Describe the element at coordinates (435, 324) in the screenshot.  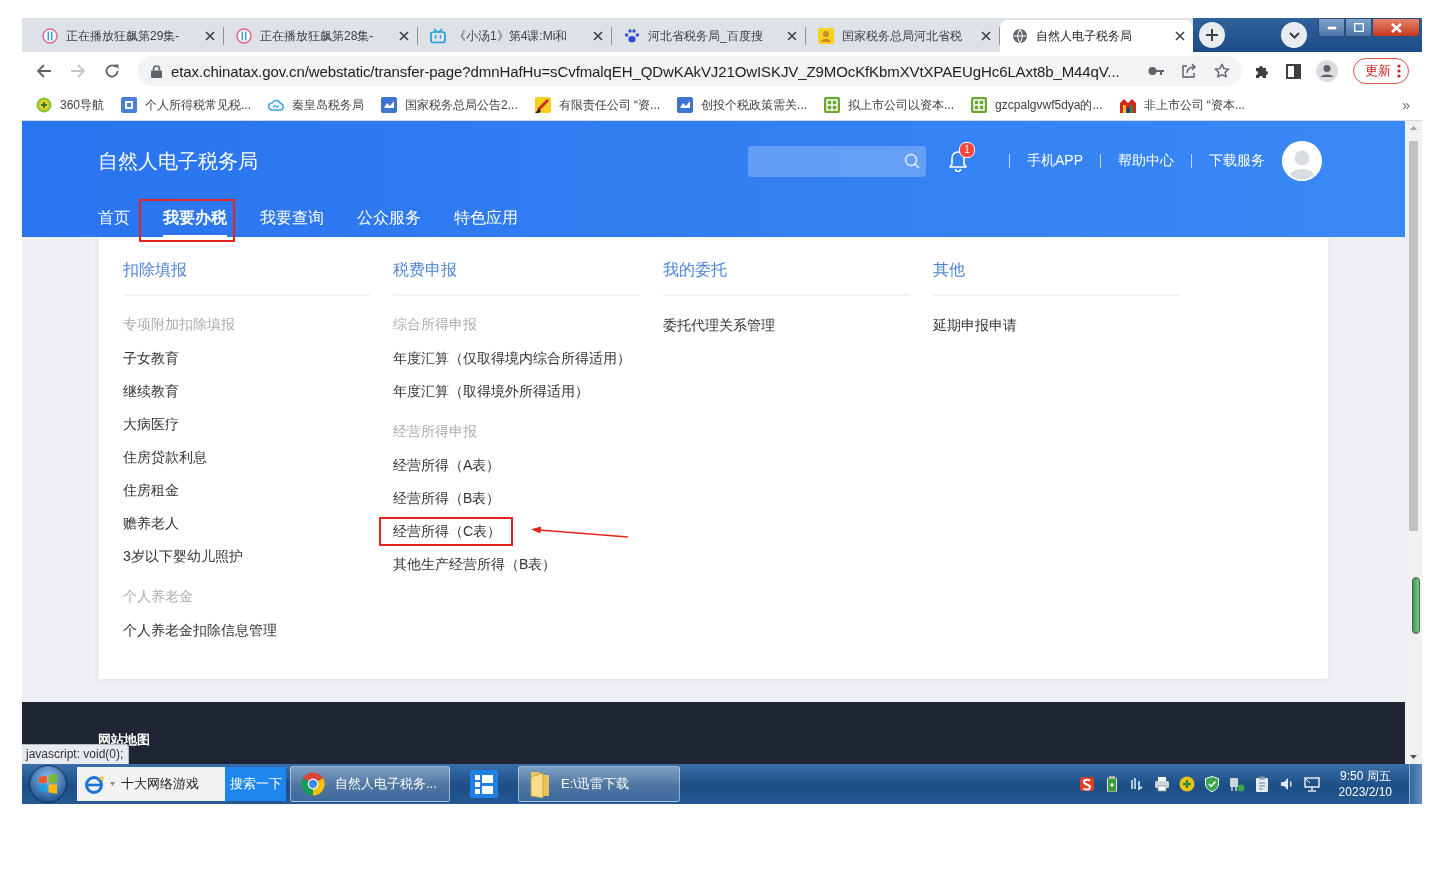
I see `group-heading: 综合所得申报` at that location.